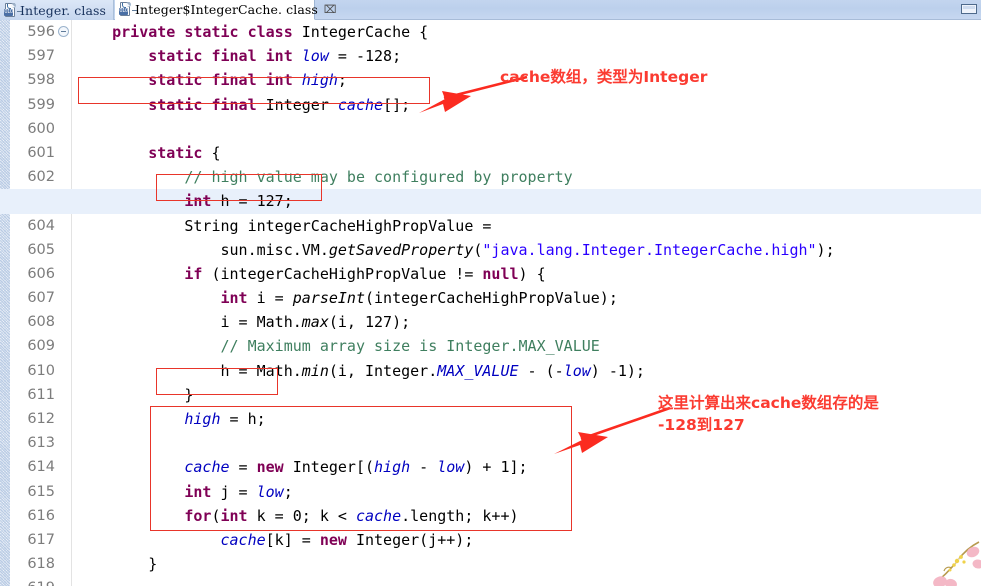 This screenshot has height=586, width=981. Describe the element at coordinates (184, 152) in the screenshot. I see `code-line-text: static {` at that location.